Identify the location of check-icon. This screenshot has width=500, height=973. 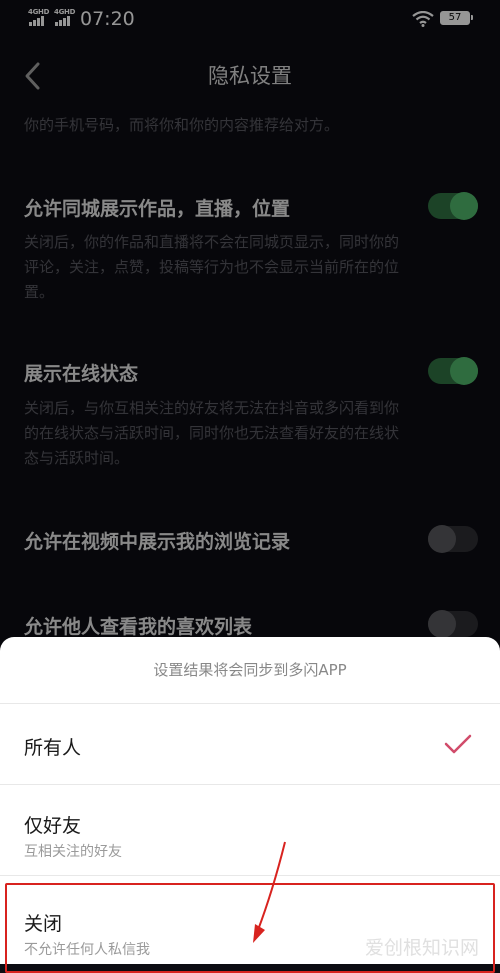
(458, 744).